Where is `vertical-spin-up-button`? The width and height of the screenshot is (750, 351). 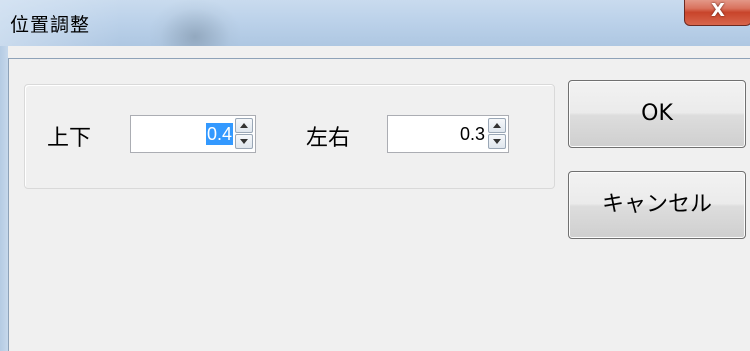
vertical-spin-up-button is located at coordinates (244, 125).